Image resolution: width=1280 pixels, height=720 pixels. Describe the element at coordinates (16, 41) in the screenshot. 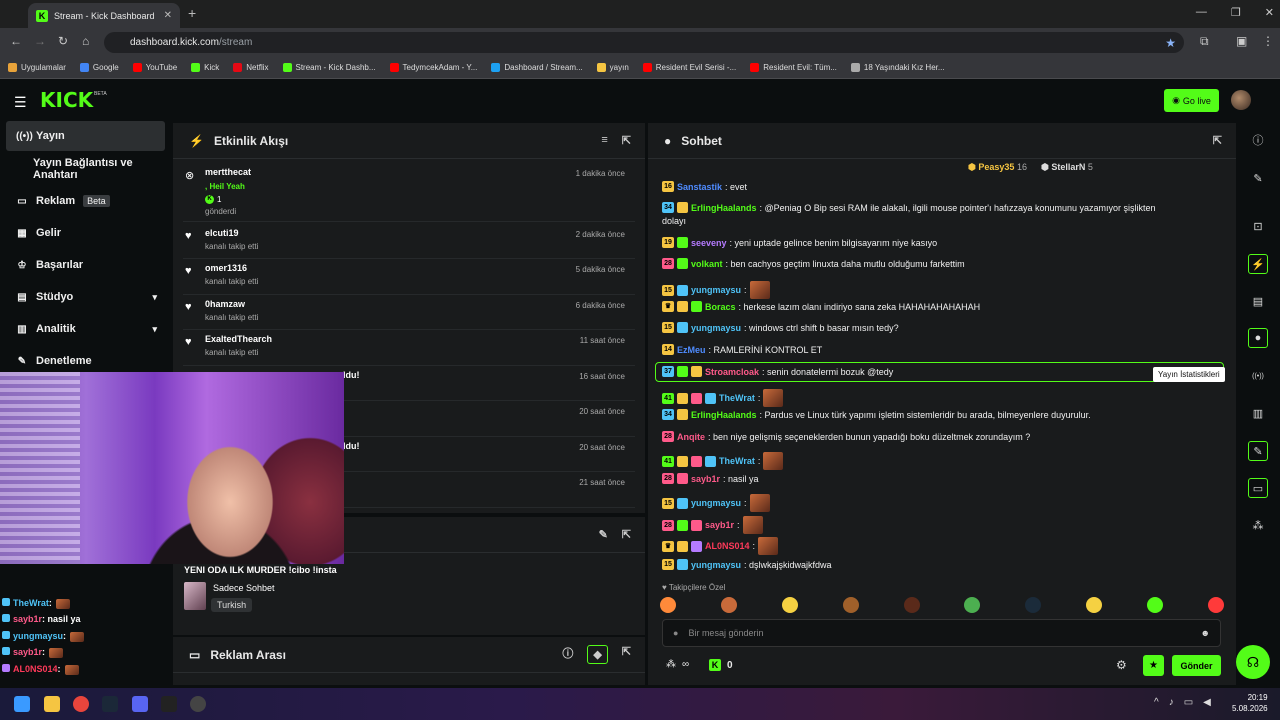

I see `back-icon: ←` at that location.